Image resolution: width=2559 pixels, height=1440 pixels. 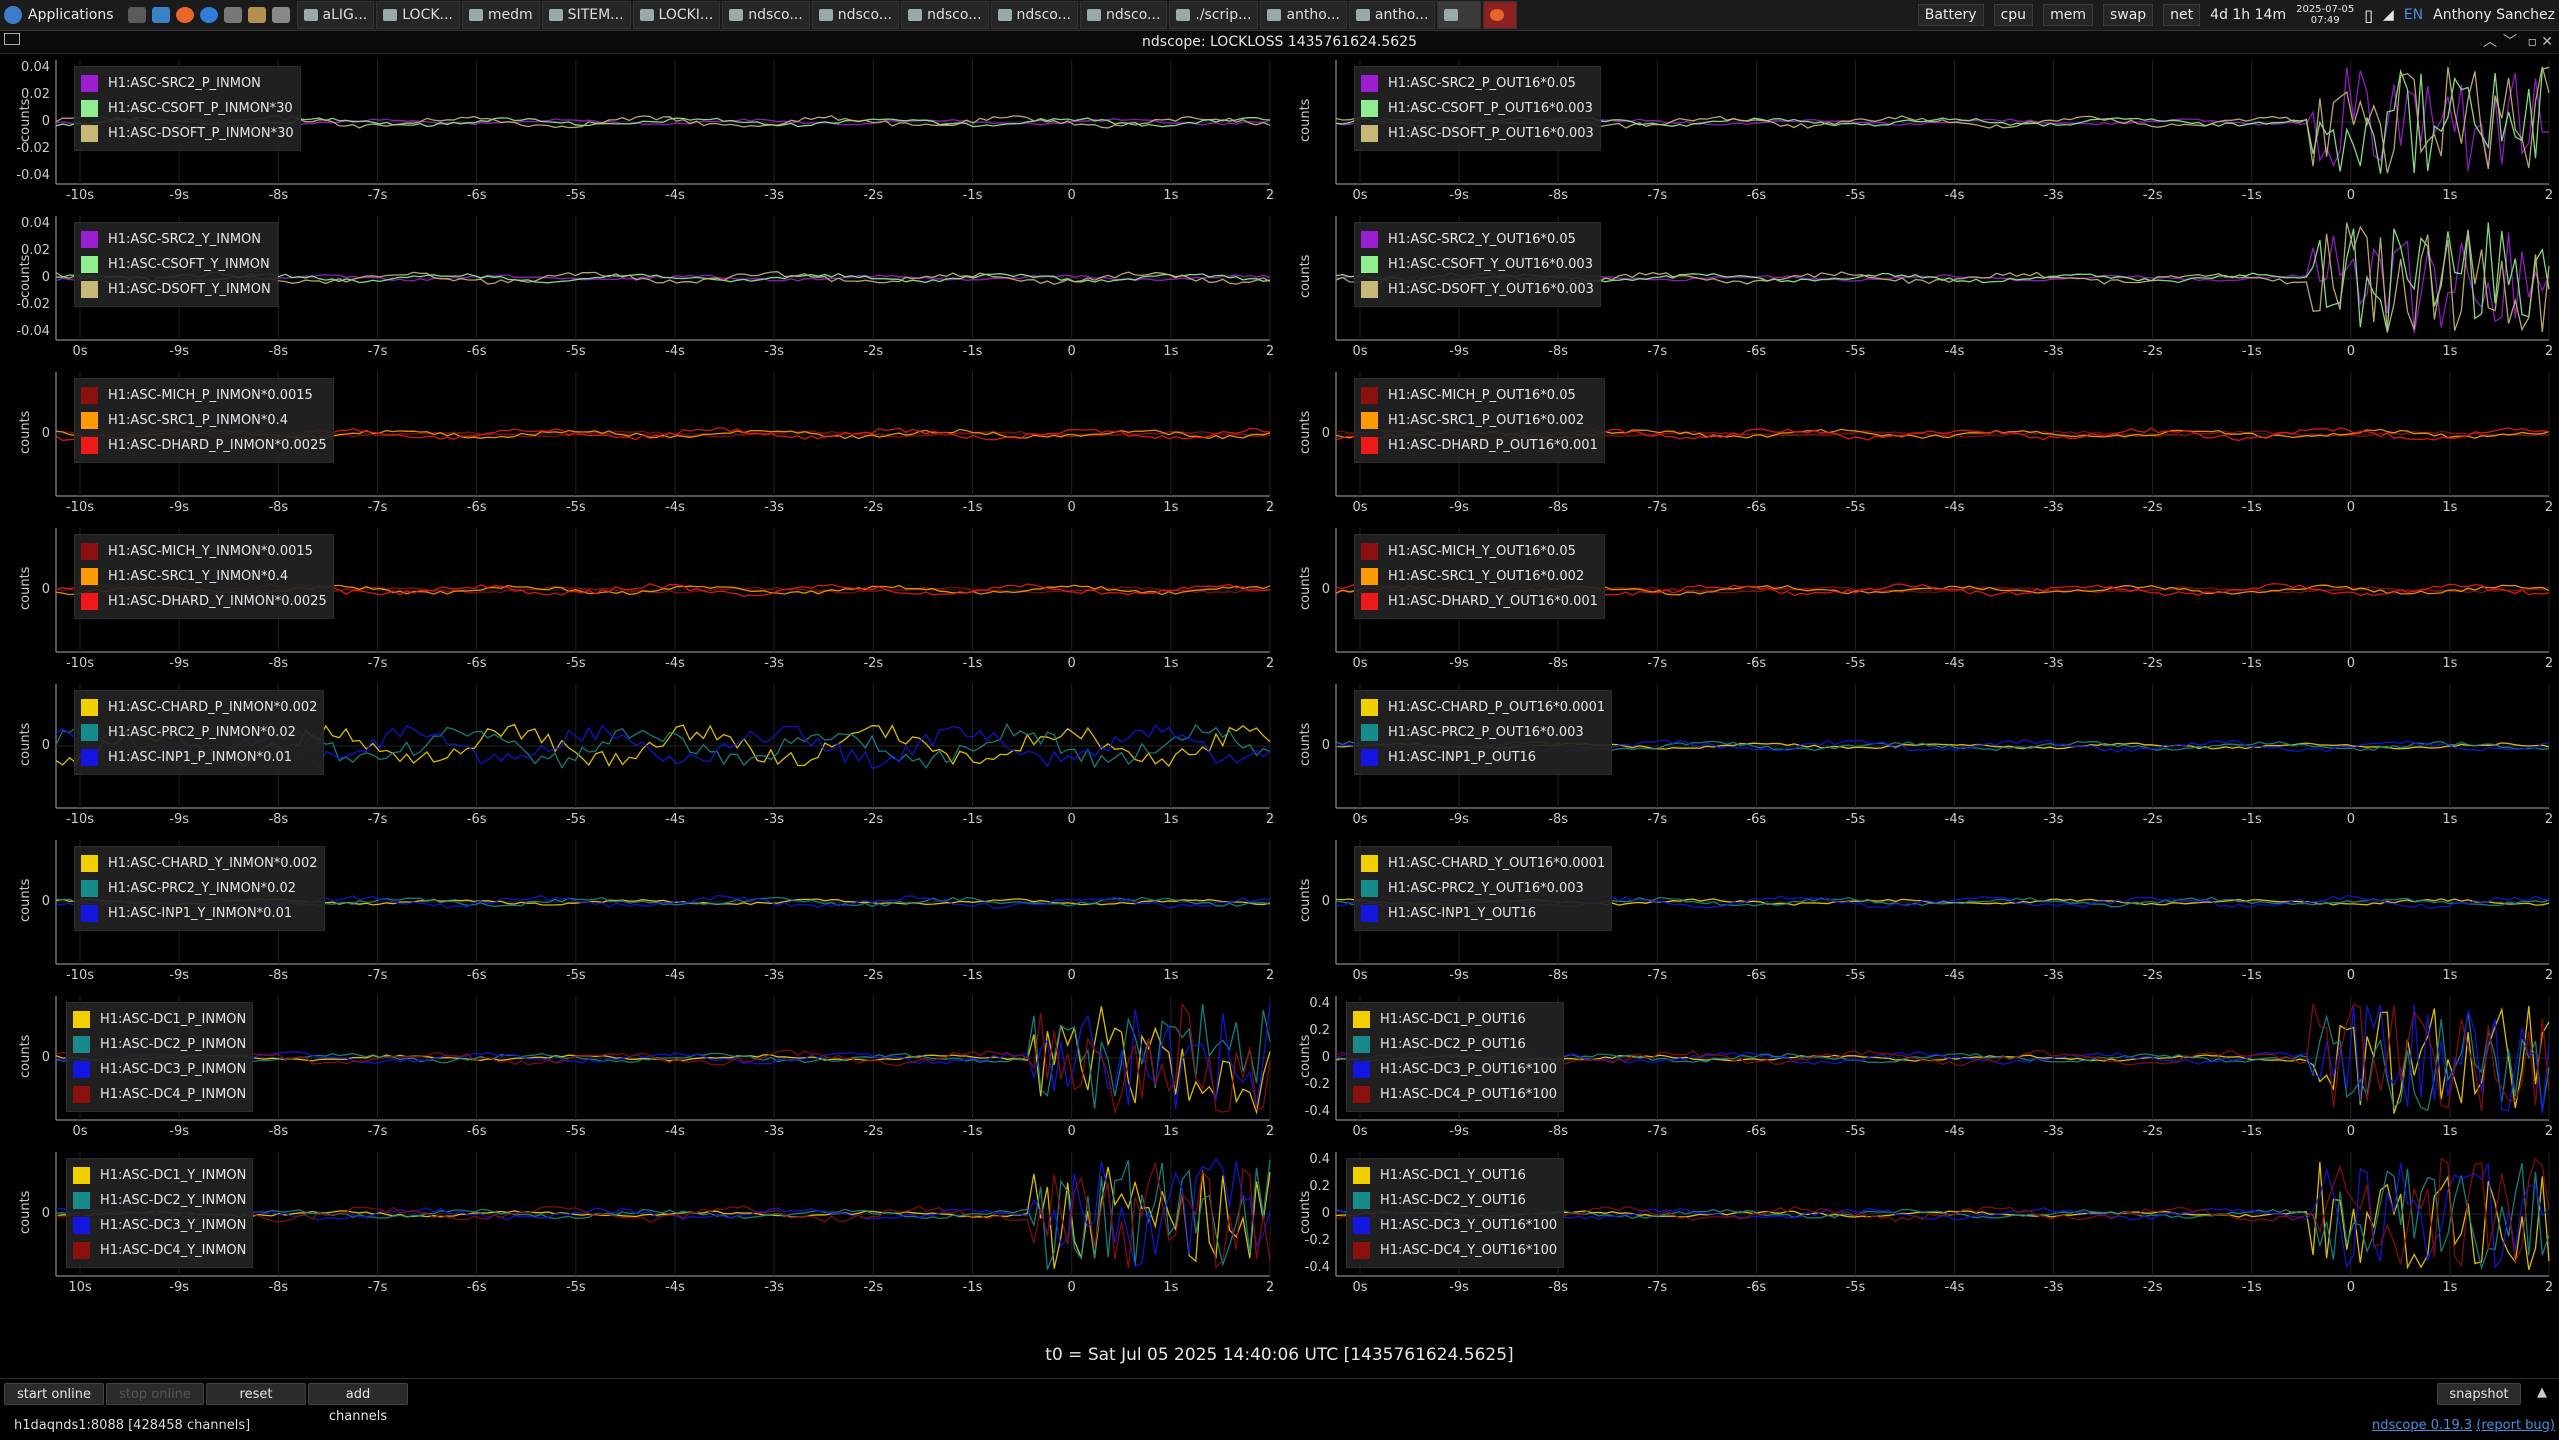 What do you see at coordinates (2533, 42) in the screenshot?
I see `maximize-icon: ▫` at bounding box center [2533, 42].